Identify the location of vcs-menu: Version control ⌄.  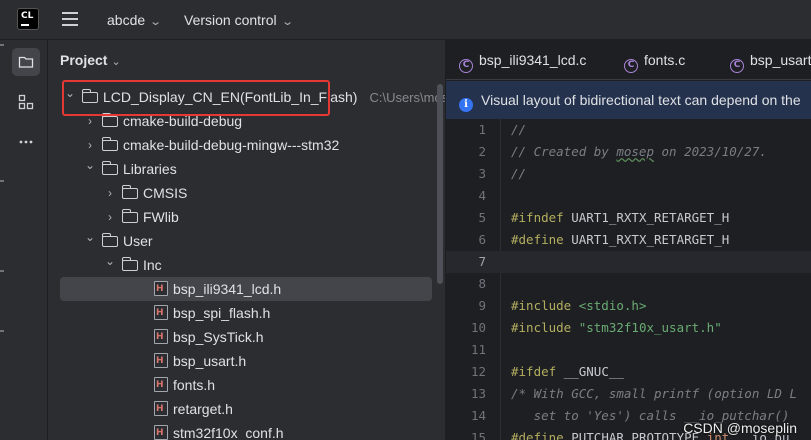
(239, 20).